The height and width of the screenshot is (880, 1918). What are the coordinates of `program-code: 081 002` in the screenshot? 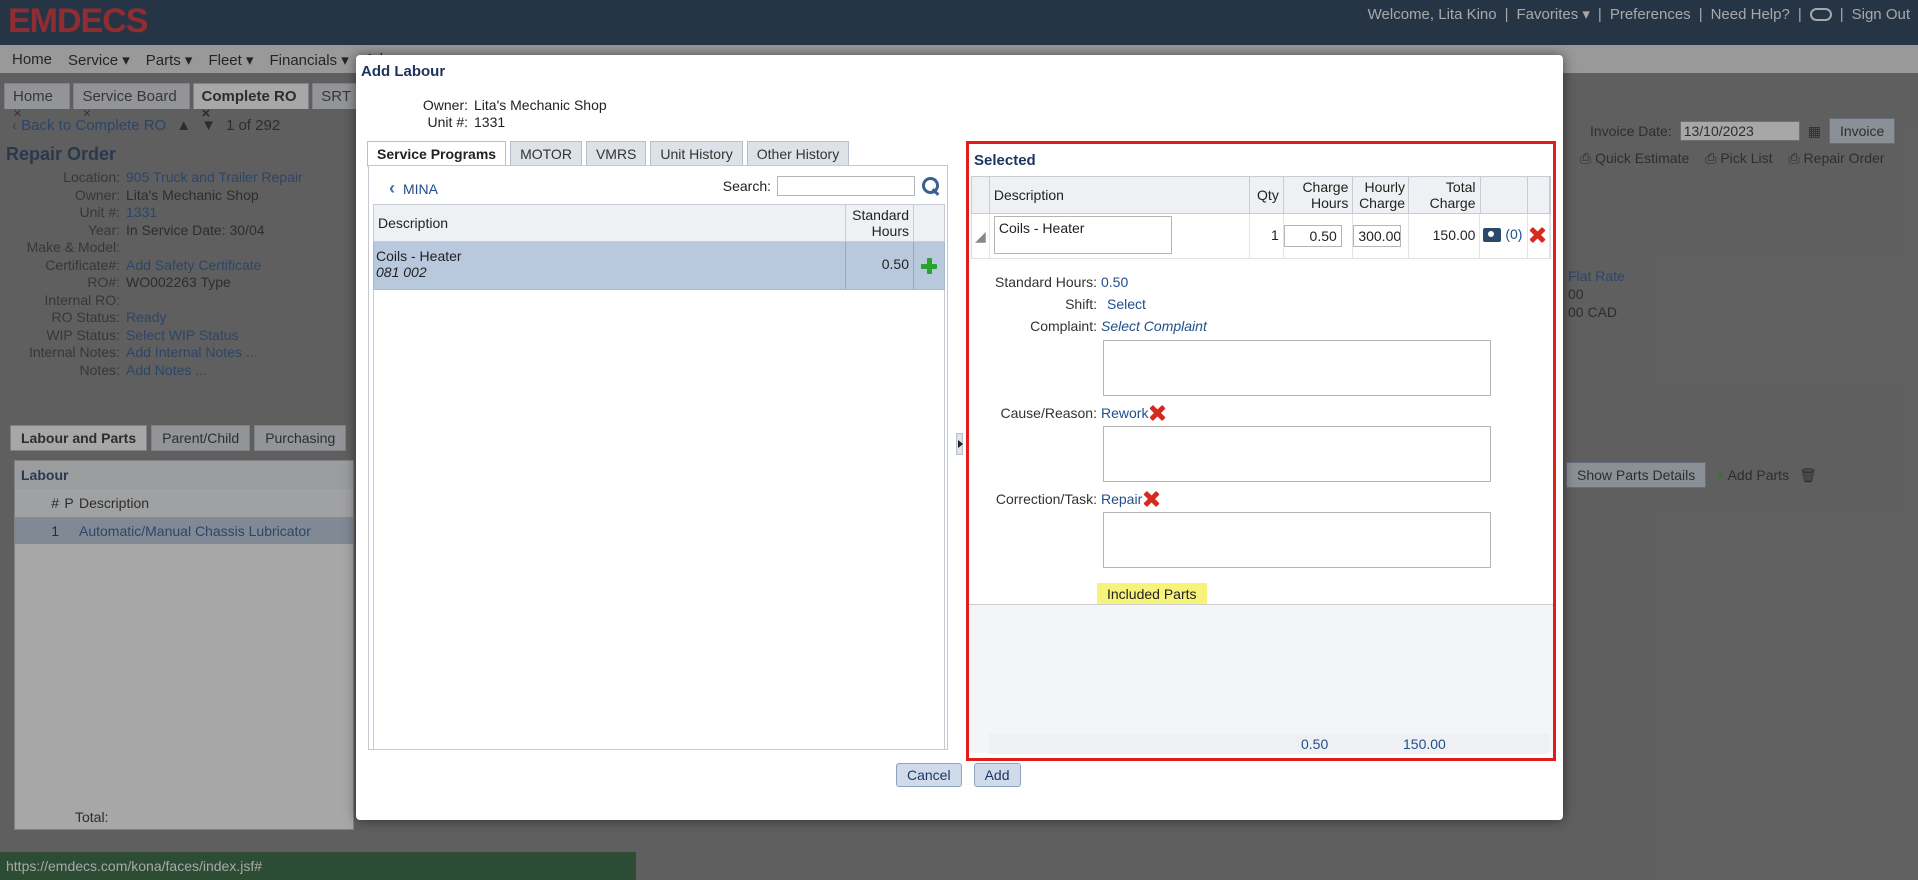 It's located at (401, 272).